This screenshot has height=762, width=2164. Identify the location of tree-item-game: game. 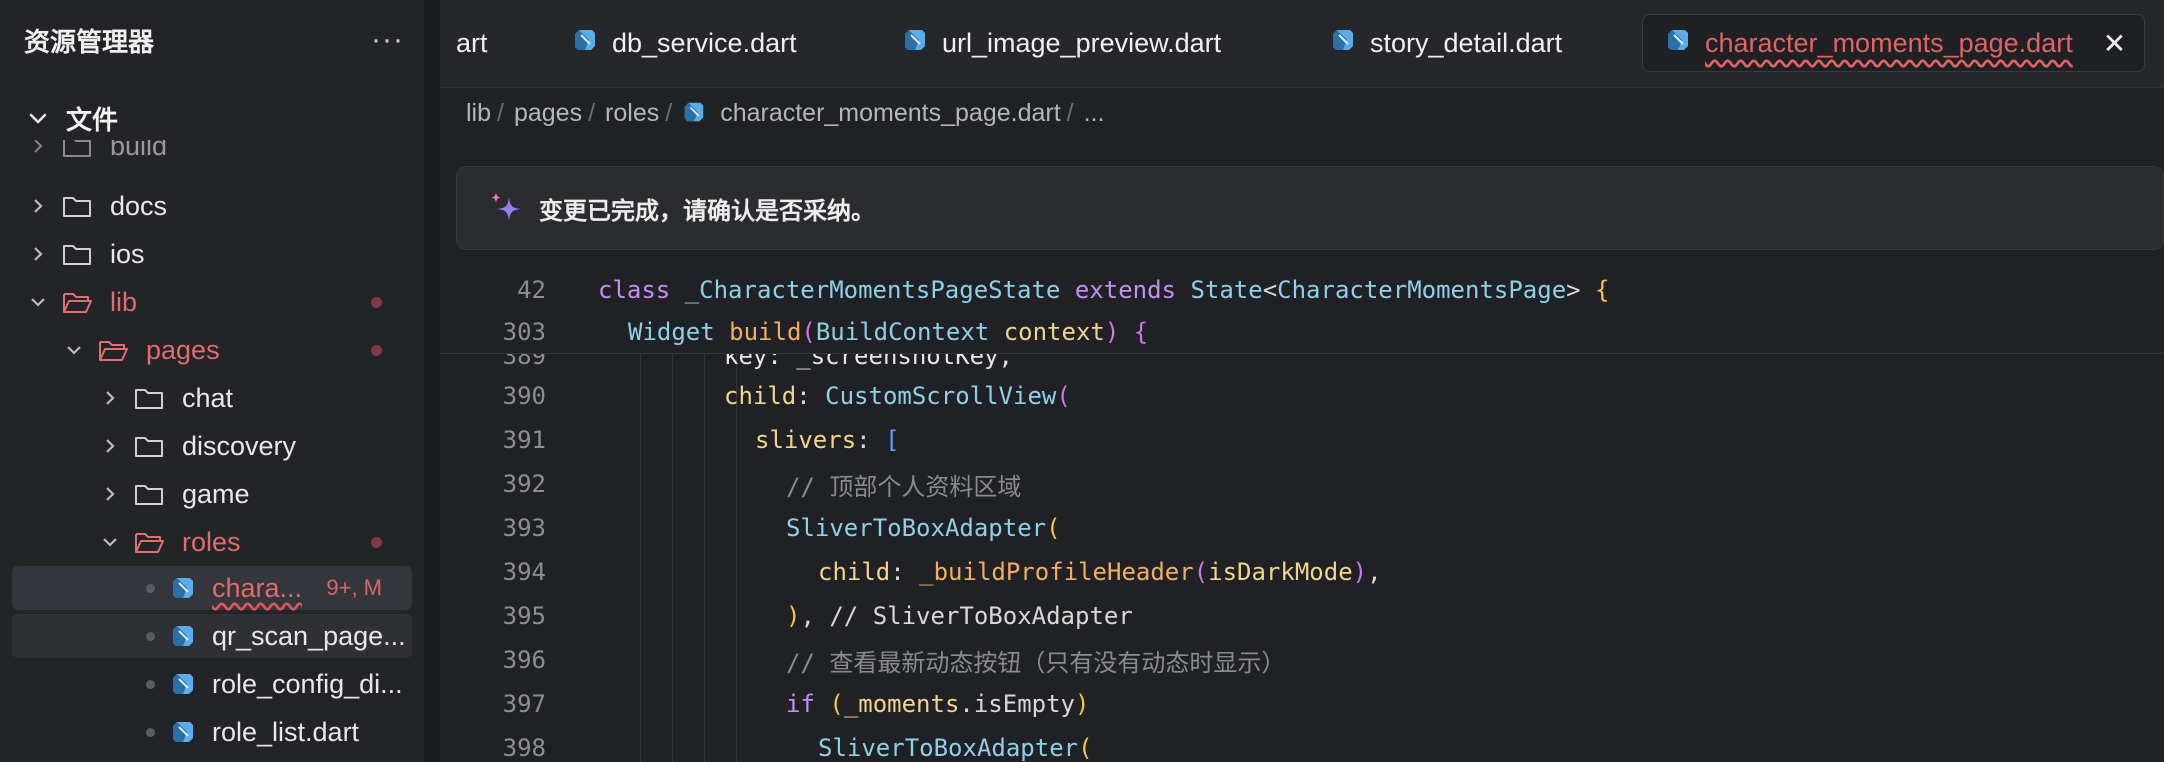
(212, 494).